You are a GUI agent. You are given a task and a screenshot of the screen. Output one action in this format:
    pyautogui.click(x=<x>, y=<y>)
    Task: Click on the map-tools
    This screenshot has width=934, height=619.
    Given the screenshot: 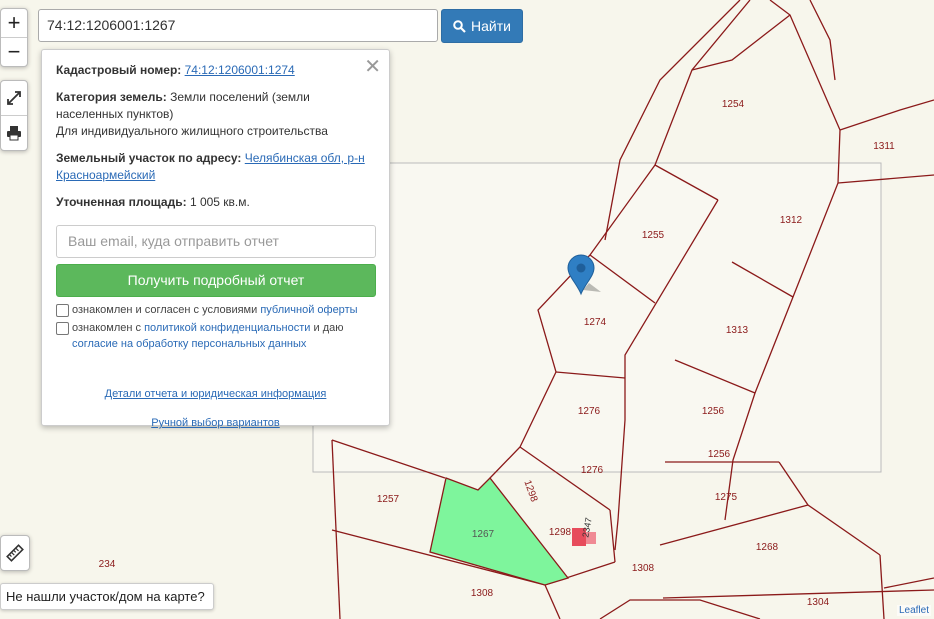 What is the action you would take?
    pyautogui.click(x=14, y=115)
    